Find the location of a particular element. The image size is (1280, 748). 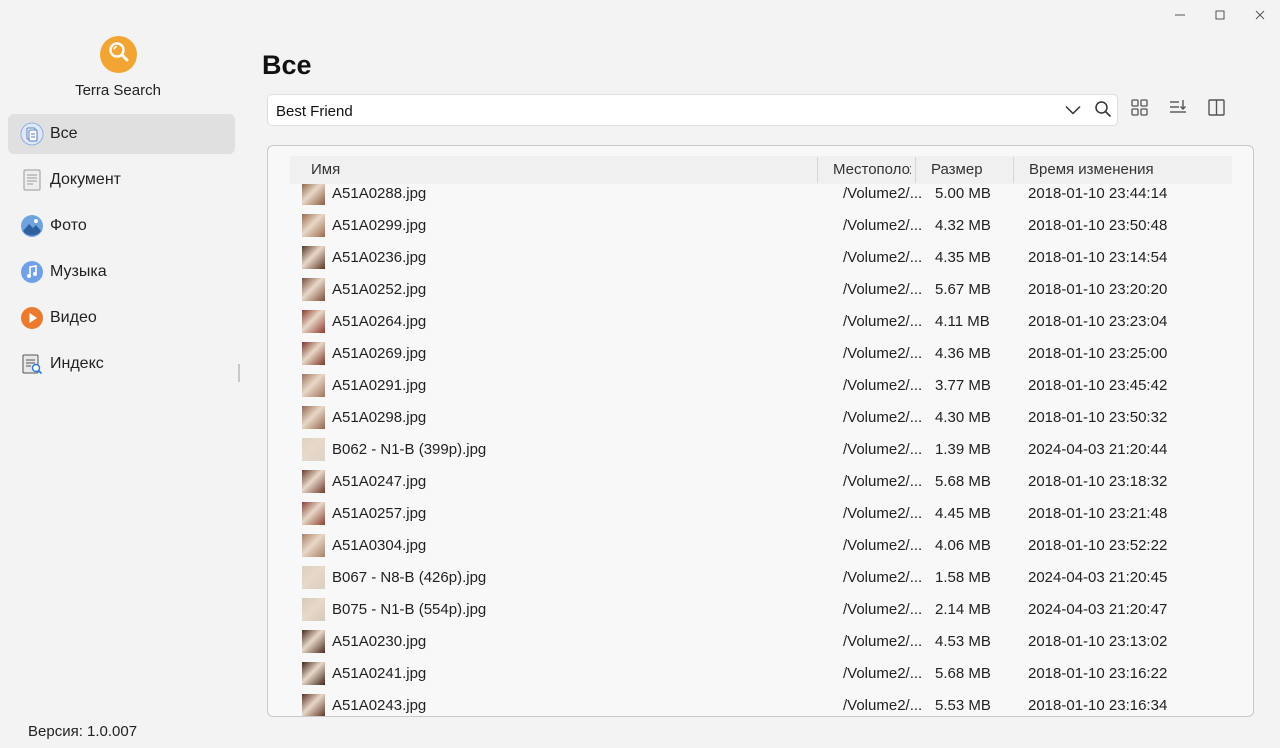

sidebar-item-photo: Фото is located at coordinates (121, 226).